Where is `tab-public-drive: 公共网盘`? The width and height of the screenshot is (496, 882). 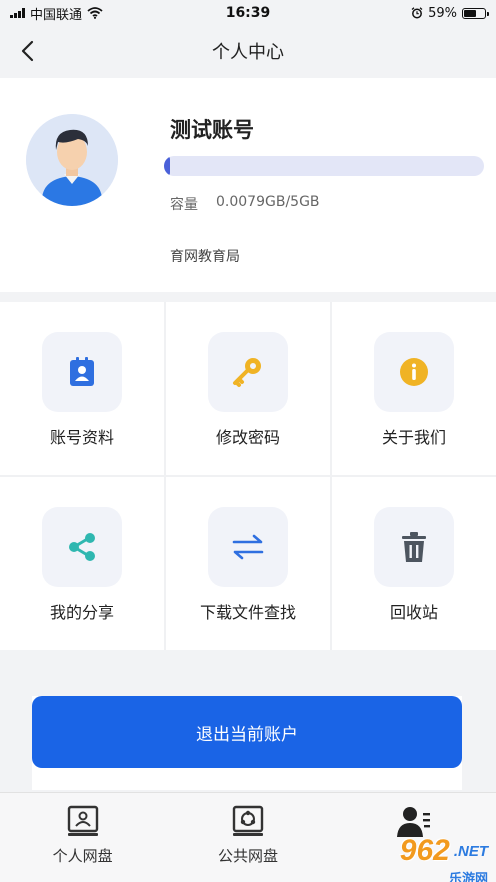
tab-public-drive: 公共网盘 is located at coordinates (247, 837).